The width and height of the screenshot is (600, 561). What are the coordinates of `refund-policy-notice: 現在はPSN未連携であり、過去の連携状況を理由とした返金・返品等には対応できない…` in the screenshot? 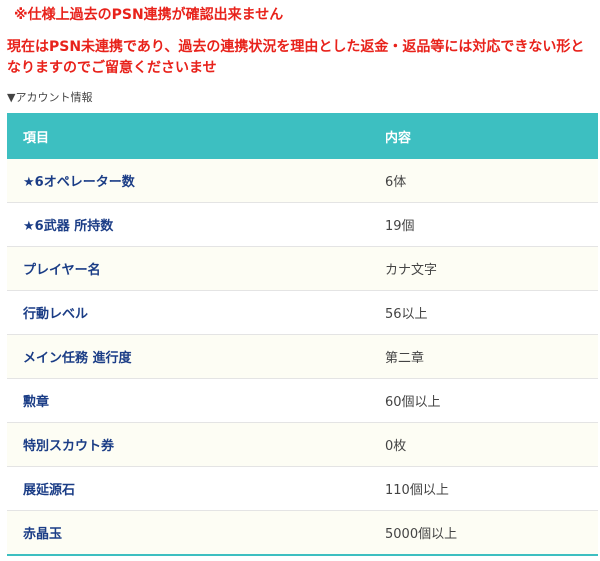 It's located at (296, 57).